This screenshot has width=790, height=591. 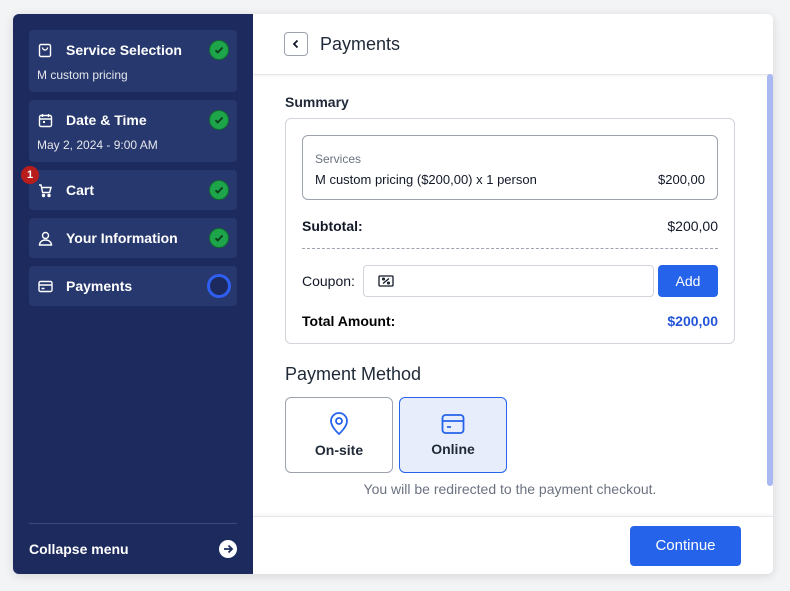 I want to click on collapse-menu-button: Collapse menu, so click(x=133, y=540).